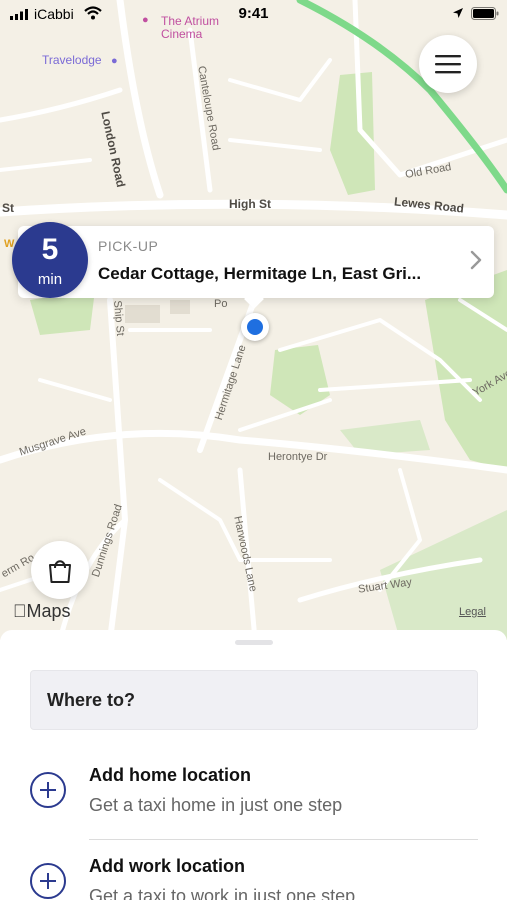 The height and width of the screenshot is (900, 507). I want to click on add-home-title: Add home location, so click(170, 775).